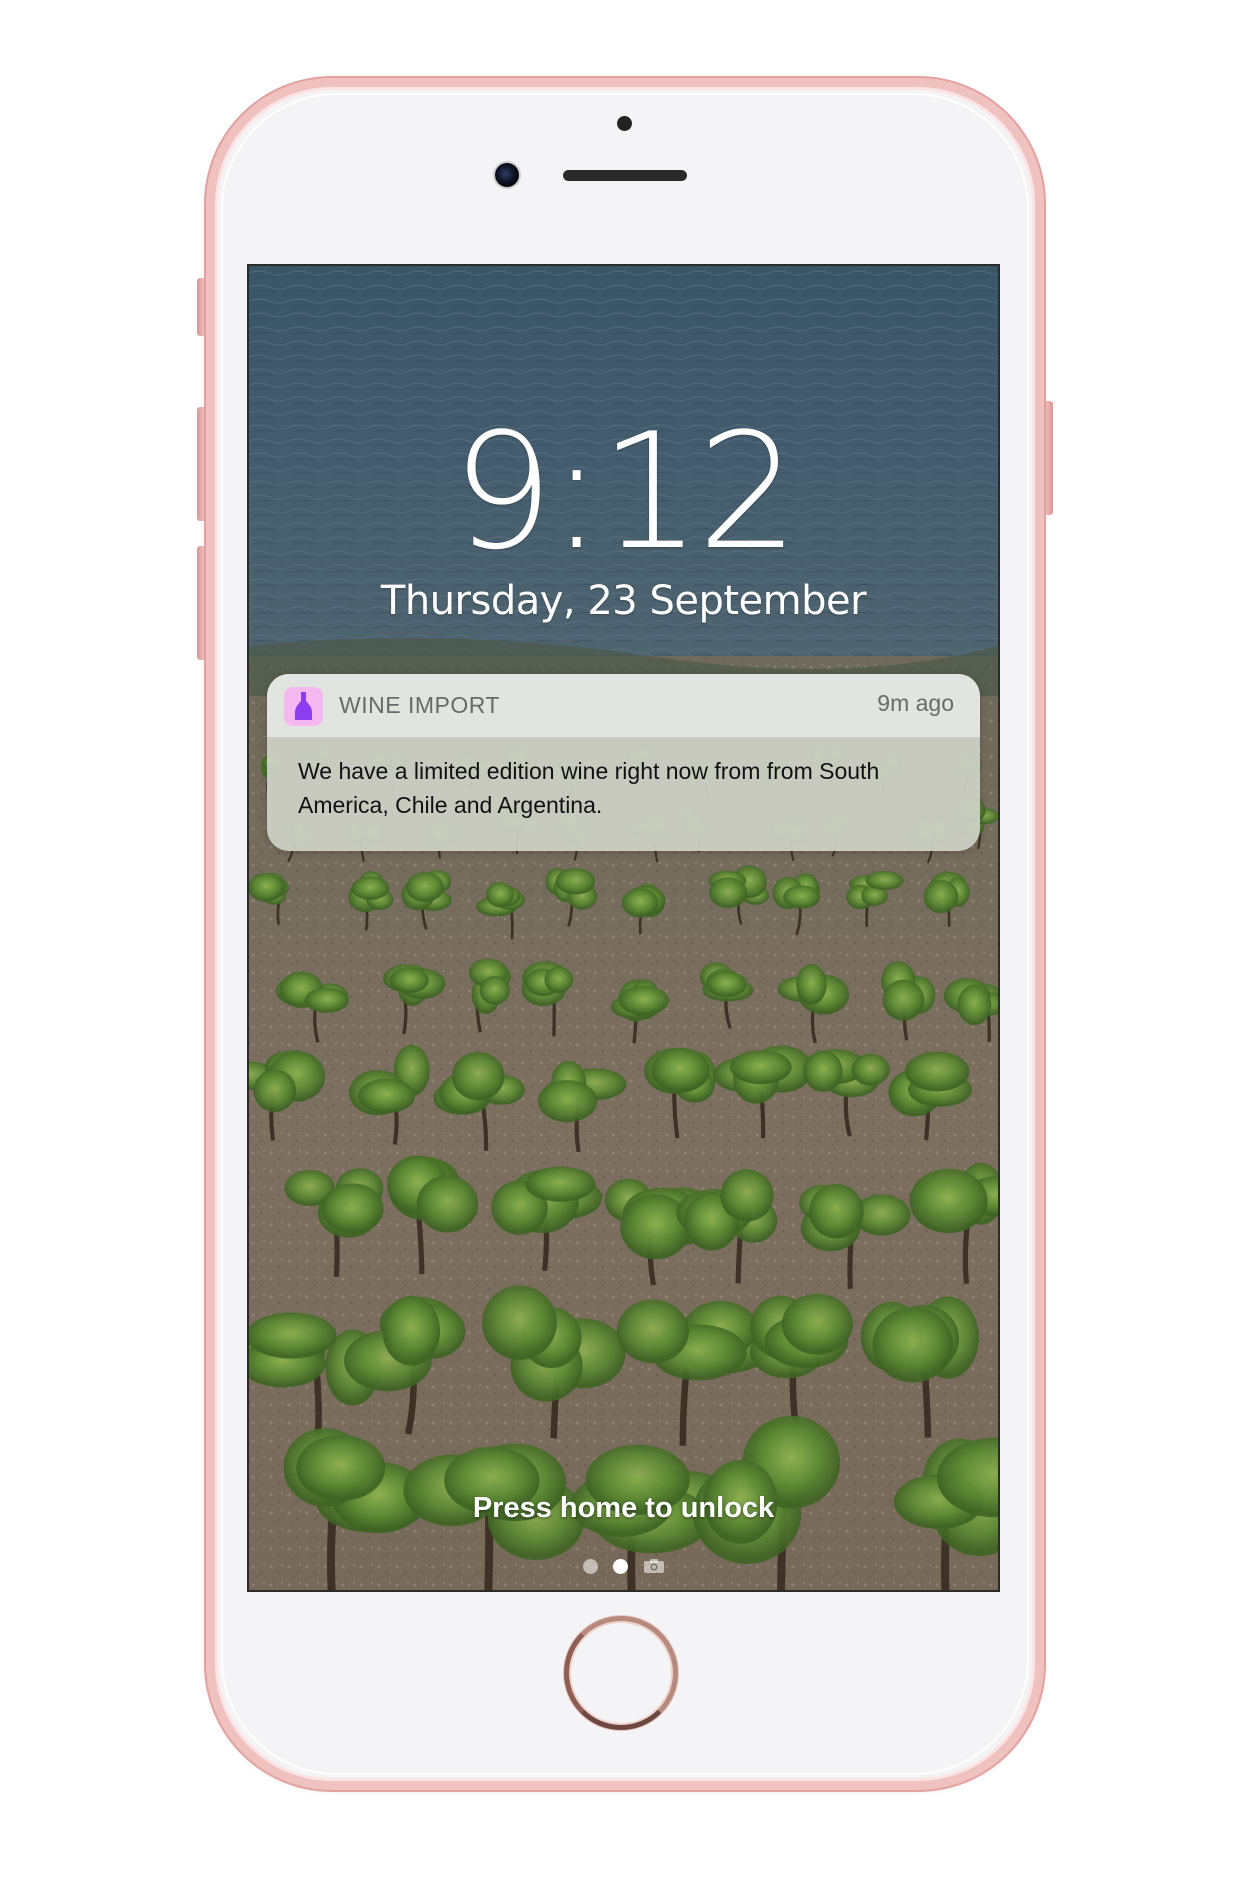  I want to click on power-button, so click(1048, 458).